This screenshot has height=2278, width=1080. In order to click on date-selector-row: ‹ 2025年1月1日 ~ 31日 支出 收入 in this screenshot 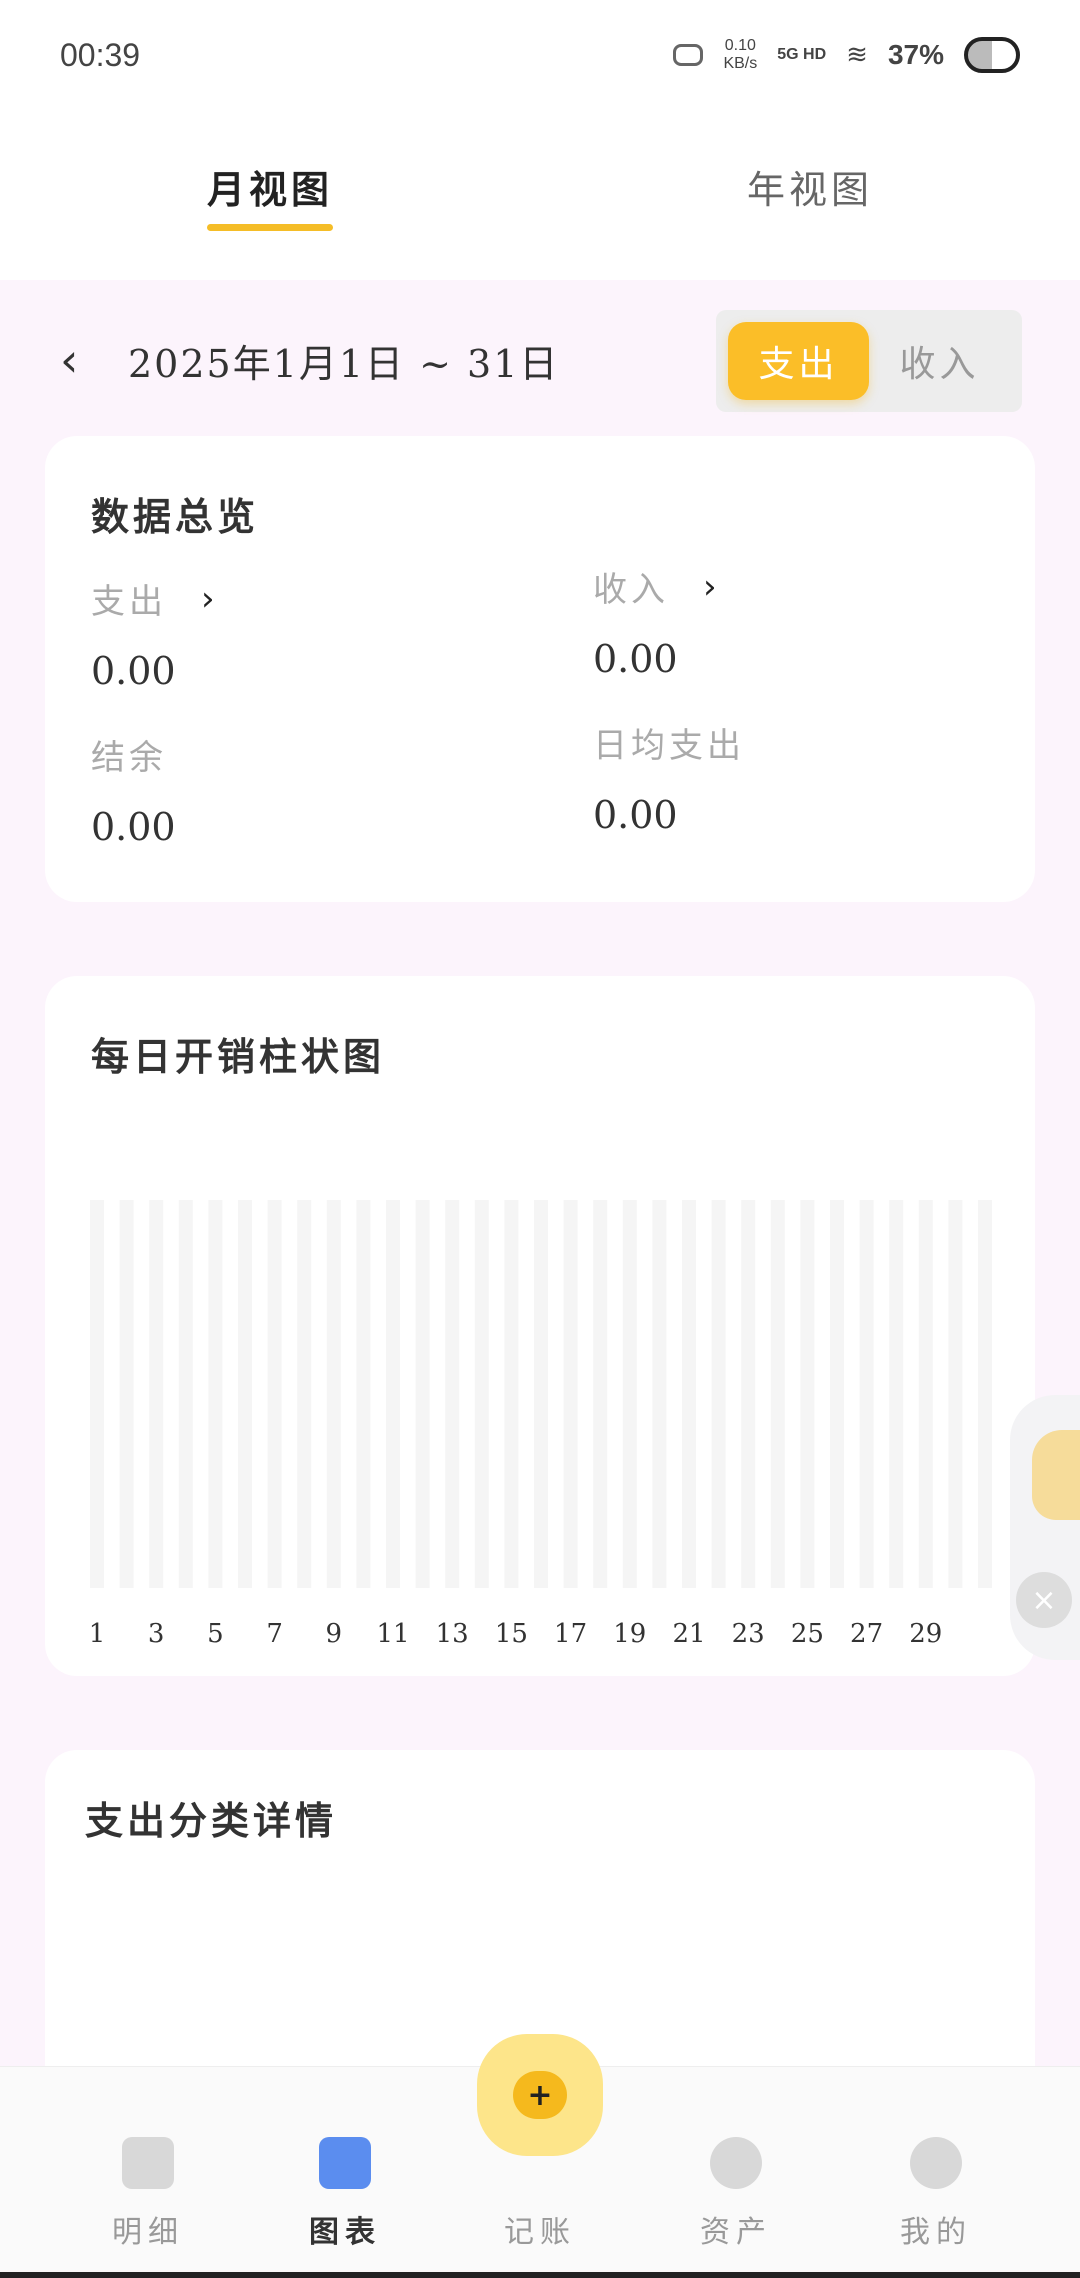, I will do `click(540, 360)`.